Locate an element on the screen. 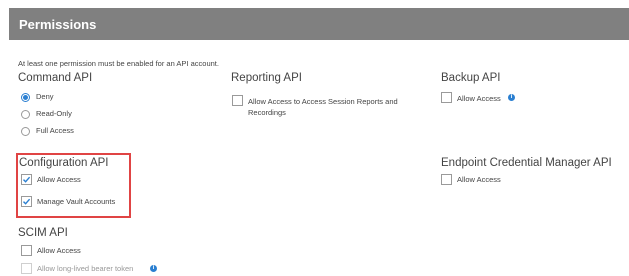  backup-api-allow-label: Allow Access is located at coordinates (479, 98).